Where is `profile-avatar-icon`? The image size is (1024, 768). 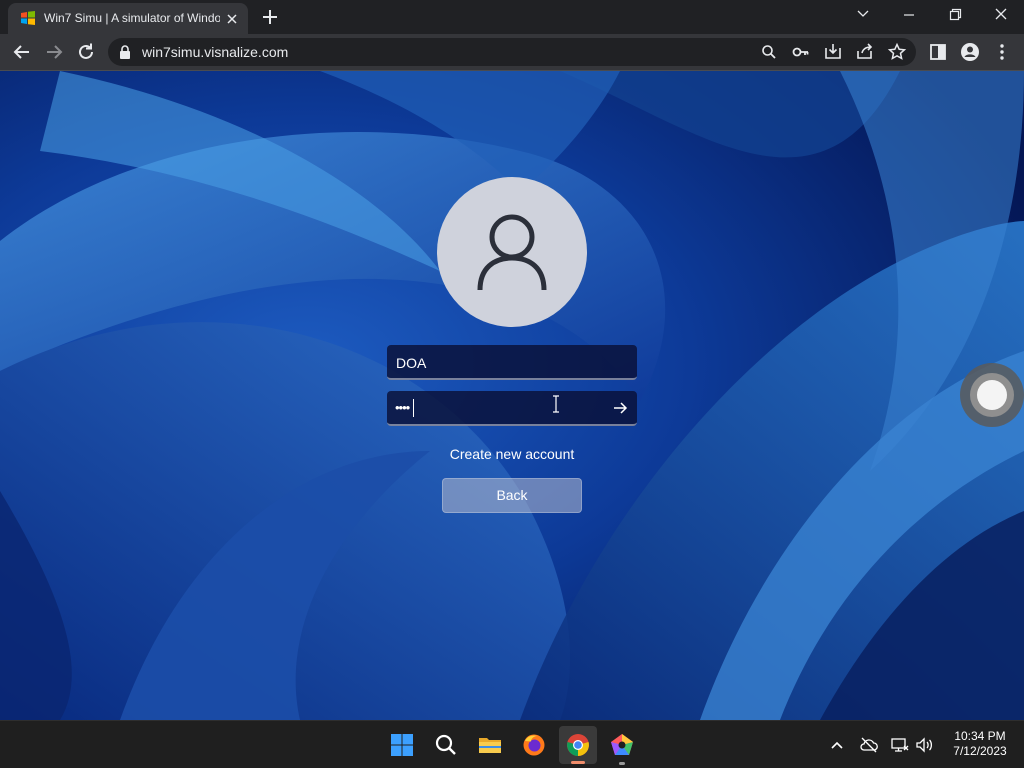
profile-avatar-icon is located at coordinates (970, 52).